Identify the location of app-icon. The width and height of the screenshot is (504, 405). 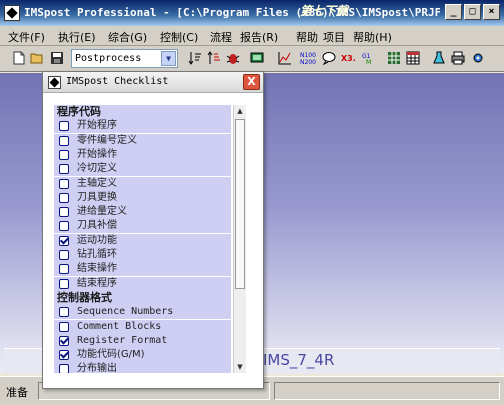
(12, 13).